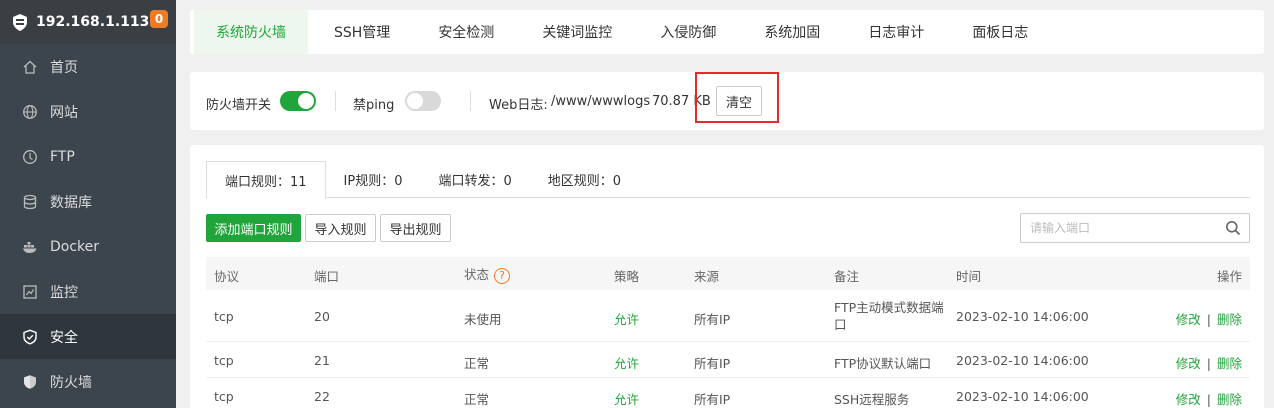  Describe the element at coordinates (64, 67) in the screenshot. I see `sidebar-item-label: 首页` at that location.